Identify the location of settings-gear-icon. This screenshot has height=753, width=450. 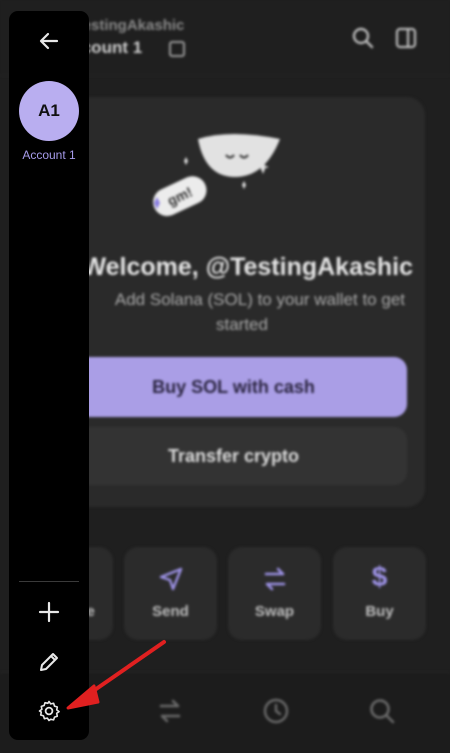
(49, 711).